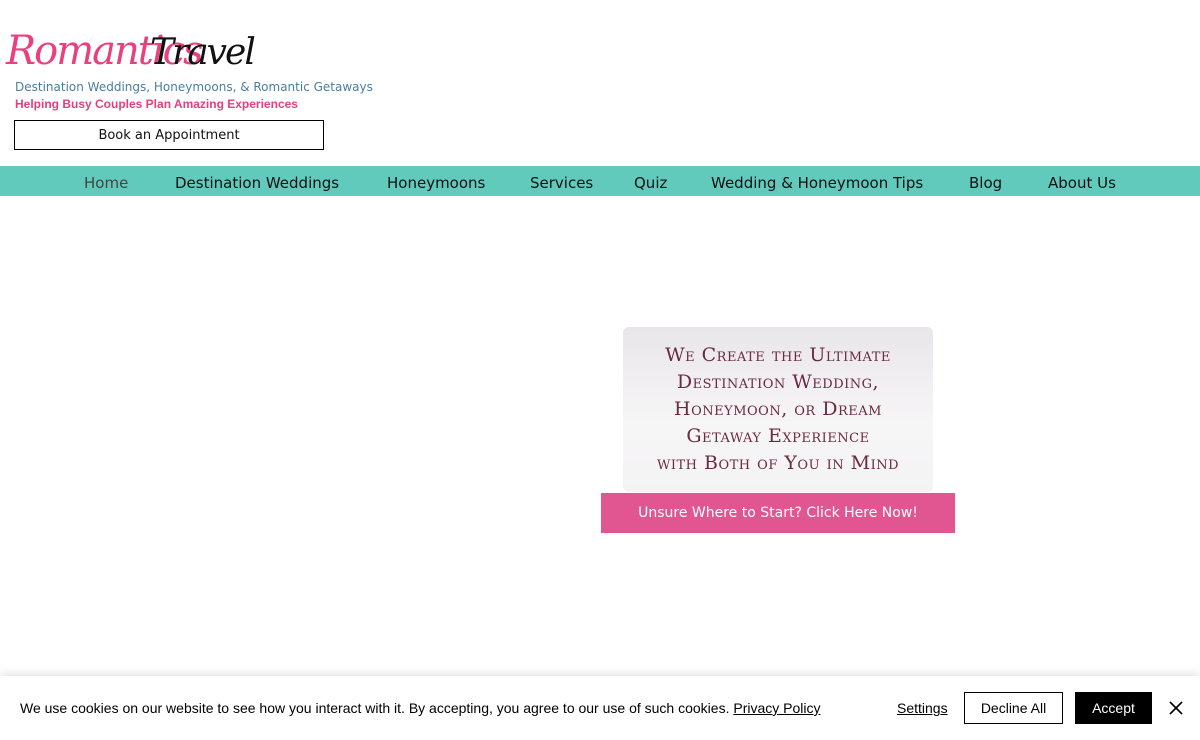 The width and height of the screenshot is (1200, 740). Describe the element at coordinates (778, 513) in the screenshot. I see `quiz-cta-button: Unsure Where to Start? Click Here Now!` at that location.